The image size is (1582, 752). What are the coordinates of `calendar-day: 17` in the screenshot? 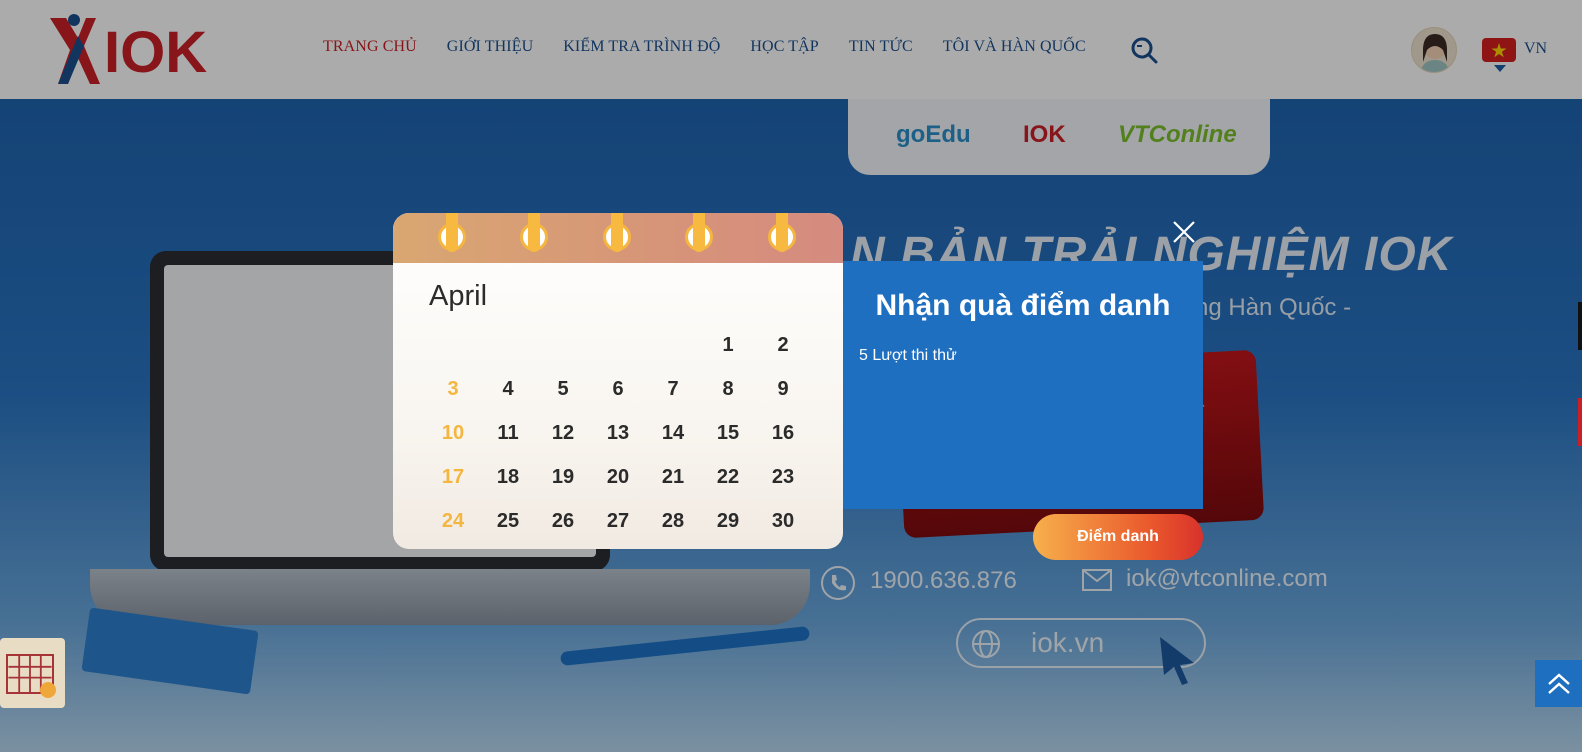 It's located at (453, 477).